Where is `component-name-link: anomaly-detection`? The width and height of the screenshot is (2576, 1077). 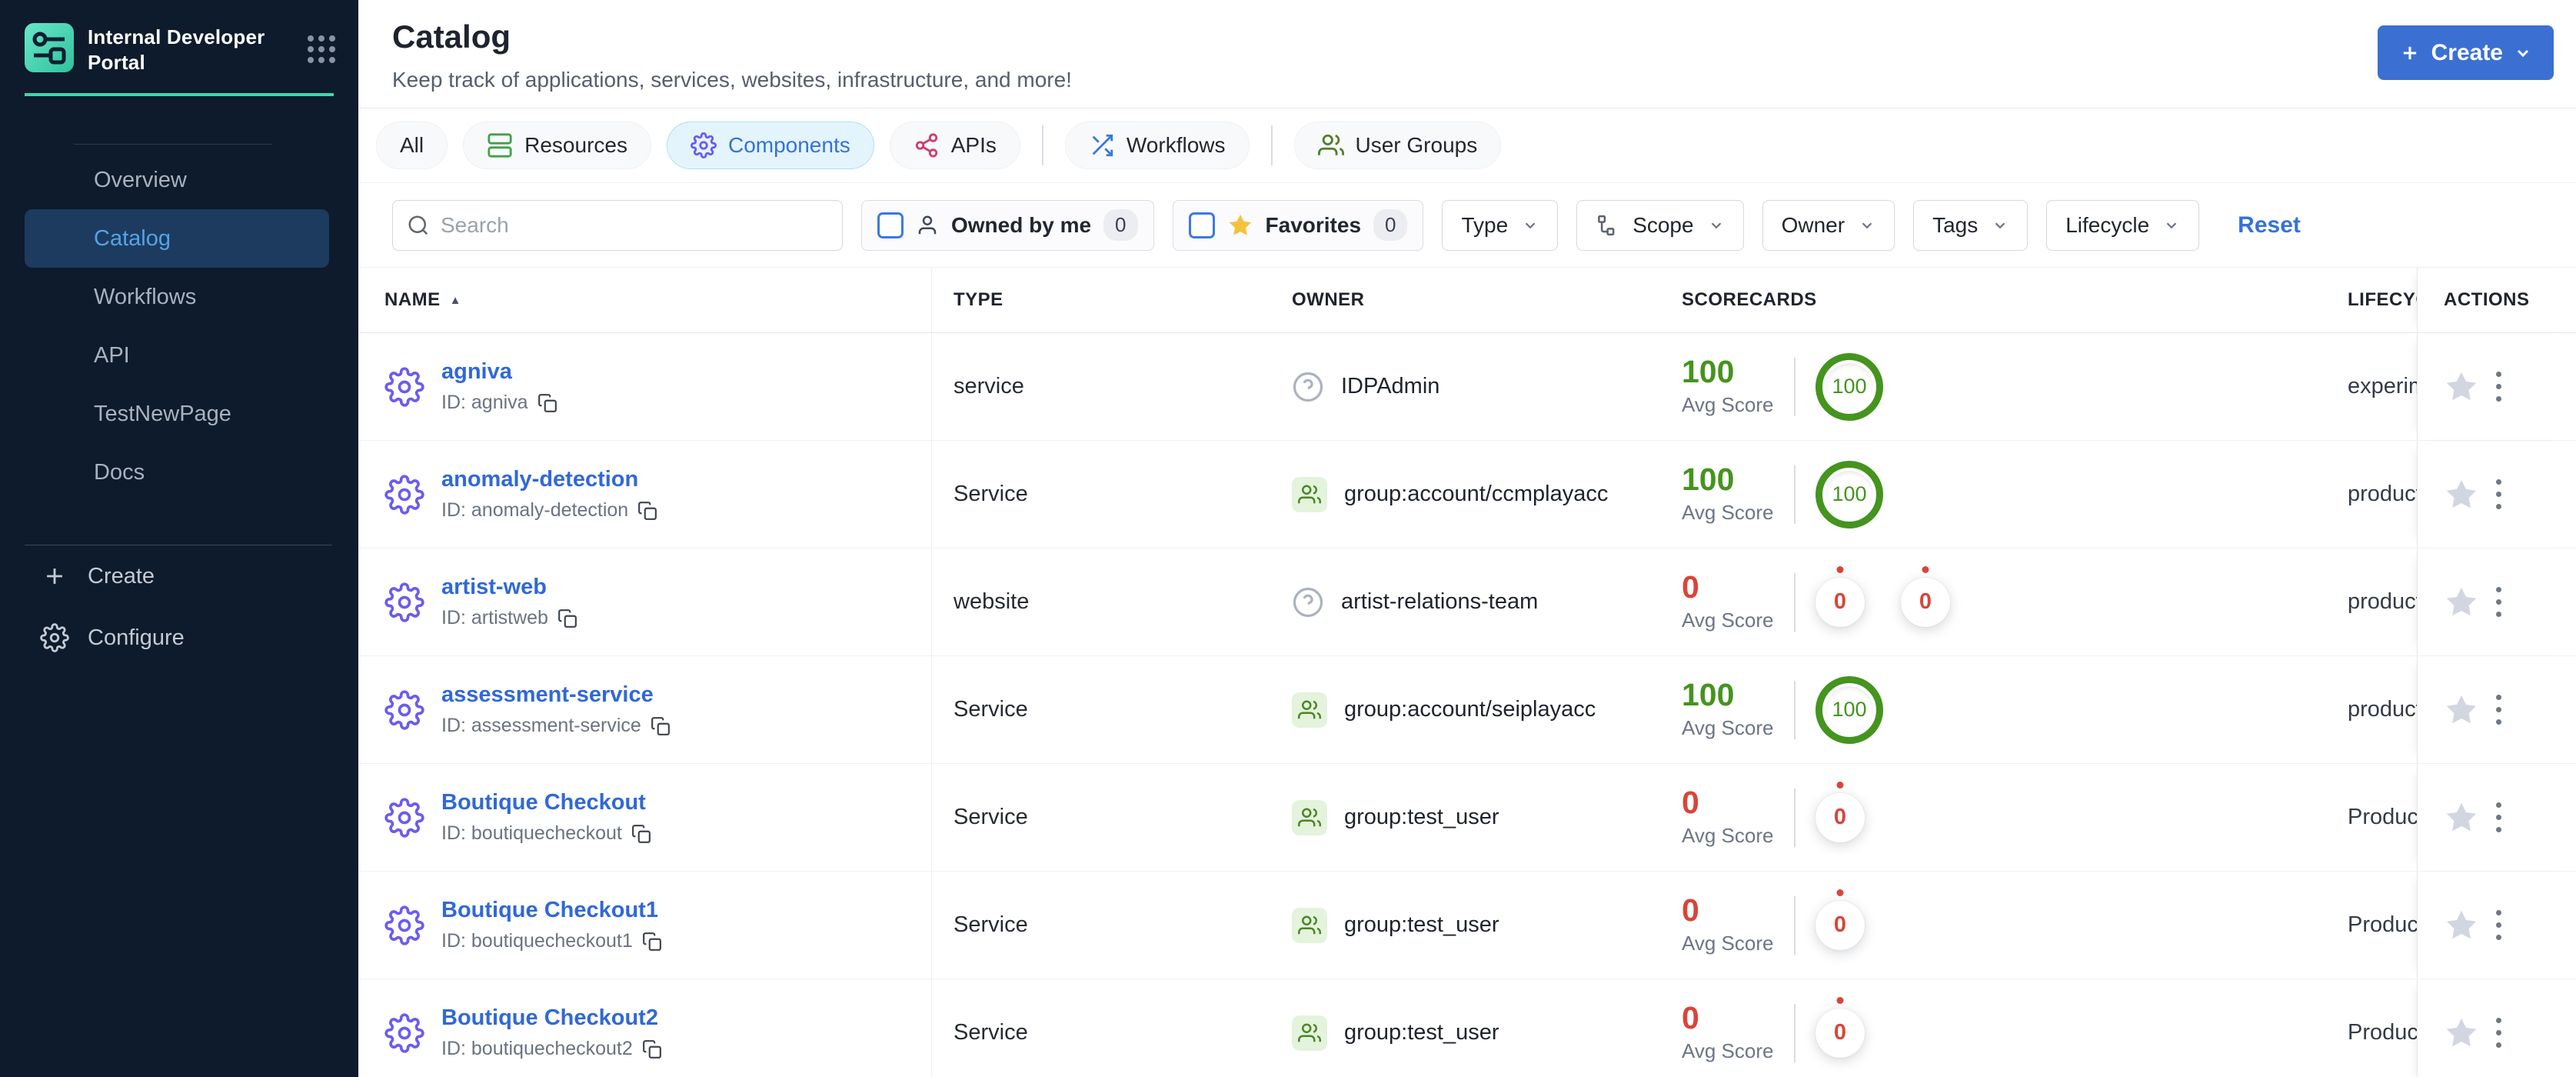 component-name-link: anomaly-detection is located at coordinates (549, 479).